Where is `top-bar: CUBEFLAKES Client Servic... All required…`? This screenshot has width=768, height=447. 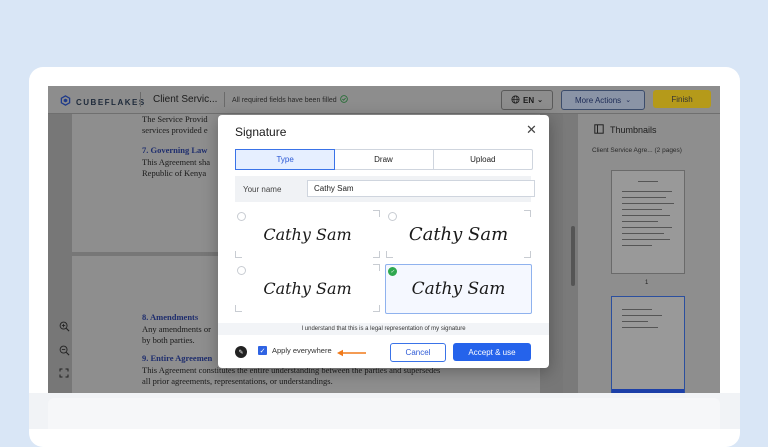
top-bar: CUBEFLAKES Client Servic... All required… is located at coordinates (384, 100).